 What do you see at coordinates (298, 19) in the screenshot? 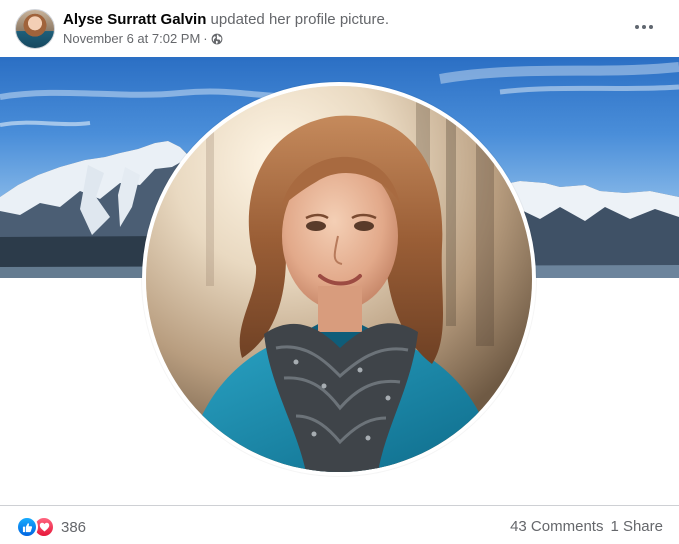
I see `post-action-text: updated her profile picture.` at bounding box center [298, 19].